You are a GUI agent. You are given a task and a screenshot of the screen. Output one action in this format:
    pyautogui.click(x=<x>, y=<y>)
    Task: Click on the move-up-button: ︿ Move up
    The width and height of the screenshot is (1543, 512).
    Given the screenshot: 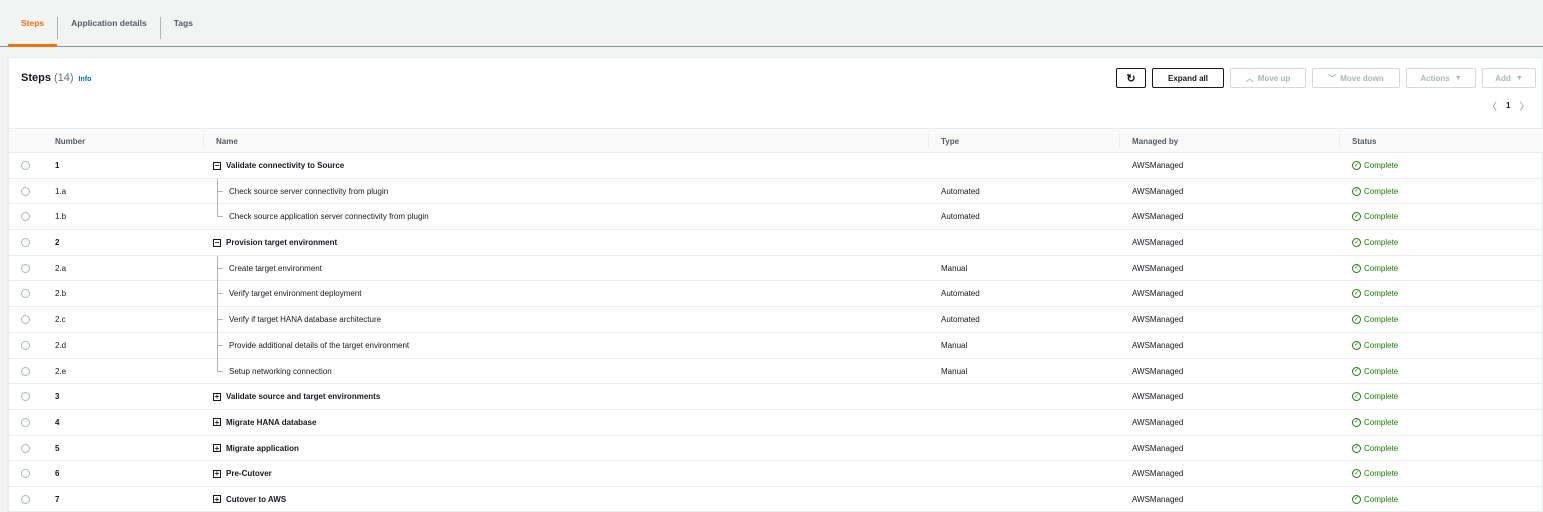 What is the action you would take?
    pyautogui.click(x=1268, y=78)
    